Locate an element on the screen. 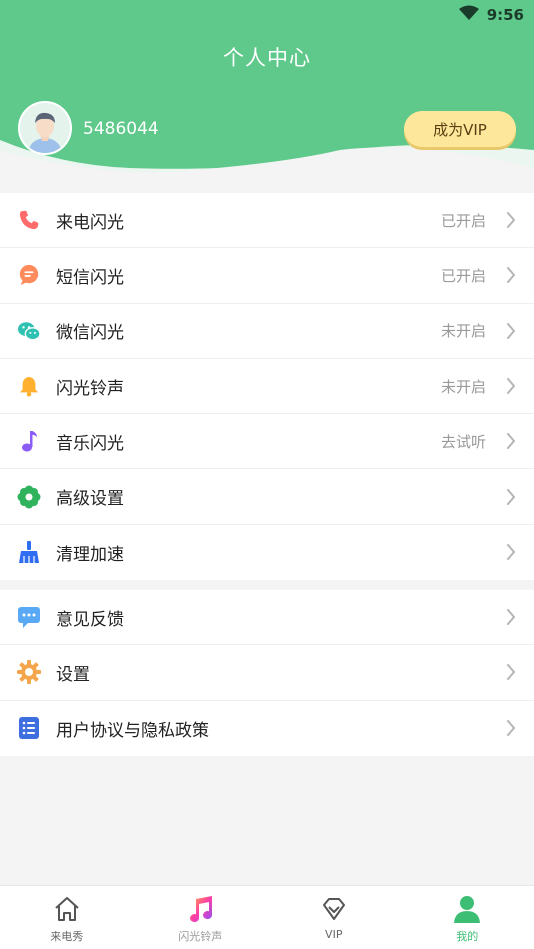 The height and width of the screenshot is (949, 534). menu-item-broom: 清理加速 is located at coordinates (267, 552).